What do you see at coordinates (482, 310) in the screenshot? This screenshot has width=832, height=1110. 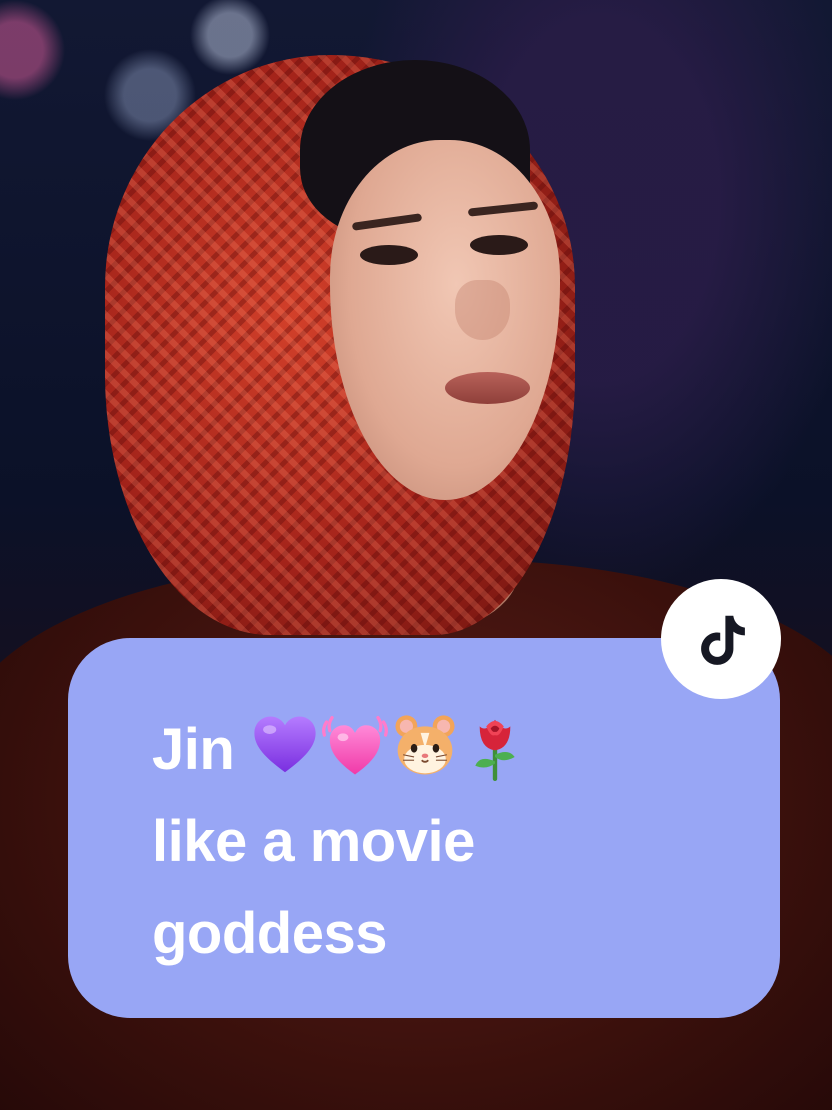 I see `photo-nose` at bounding box center [482, 310].